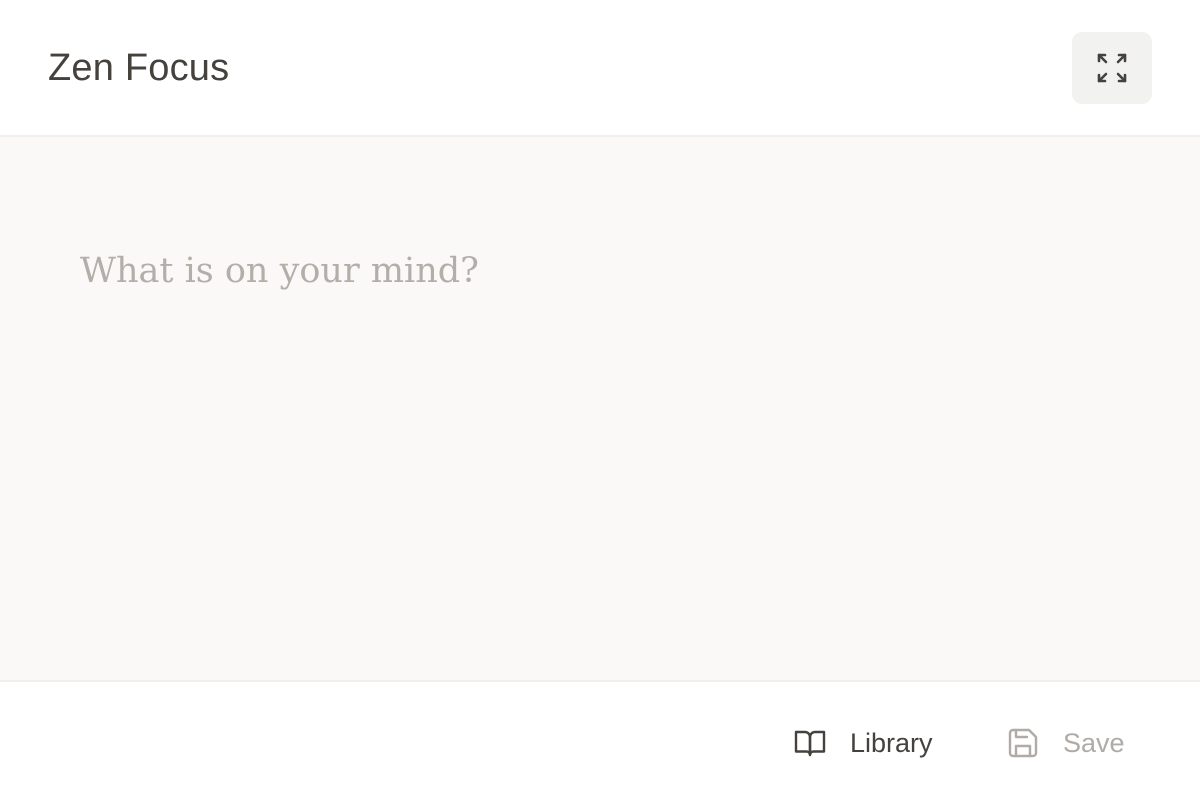 The width and height of the screenshot is (1200, 800). I want to click on fullscreen-button, so click(1112, 68).